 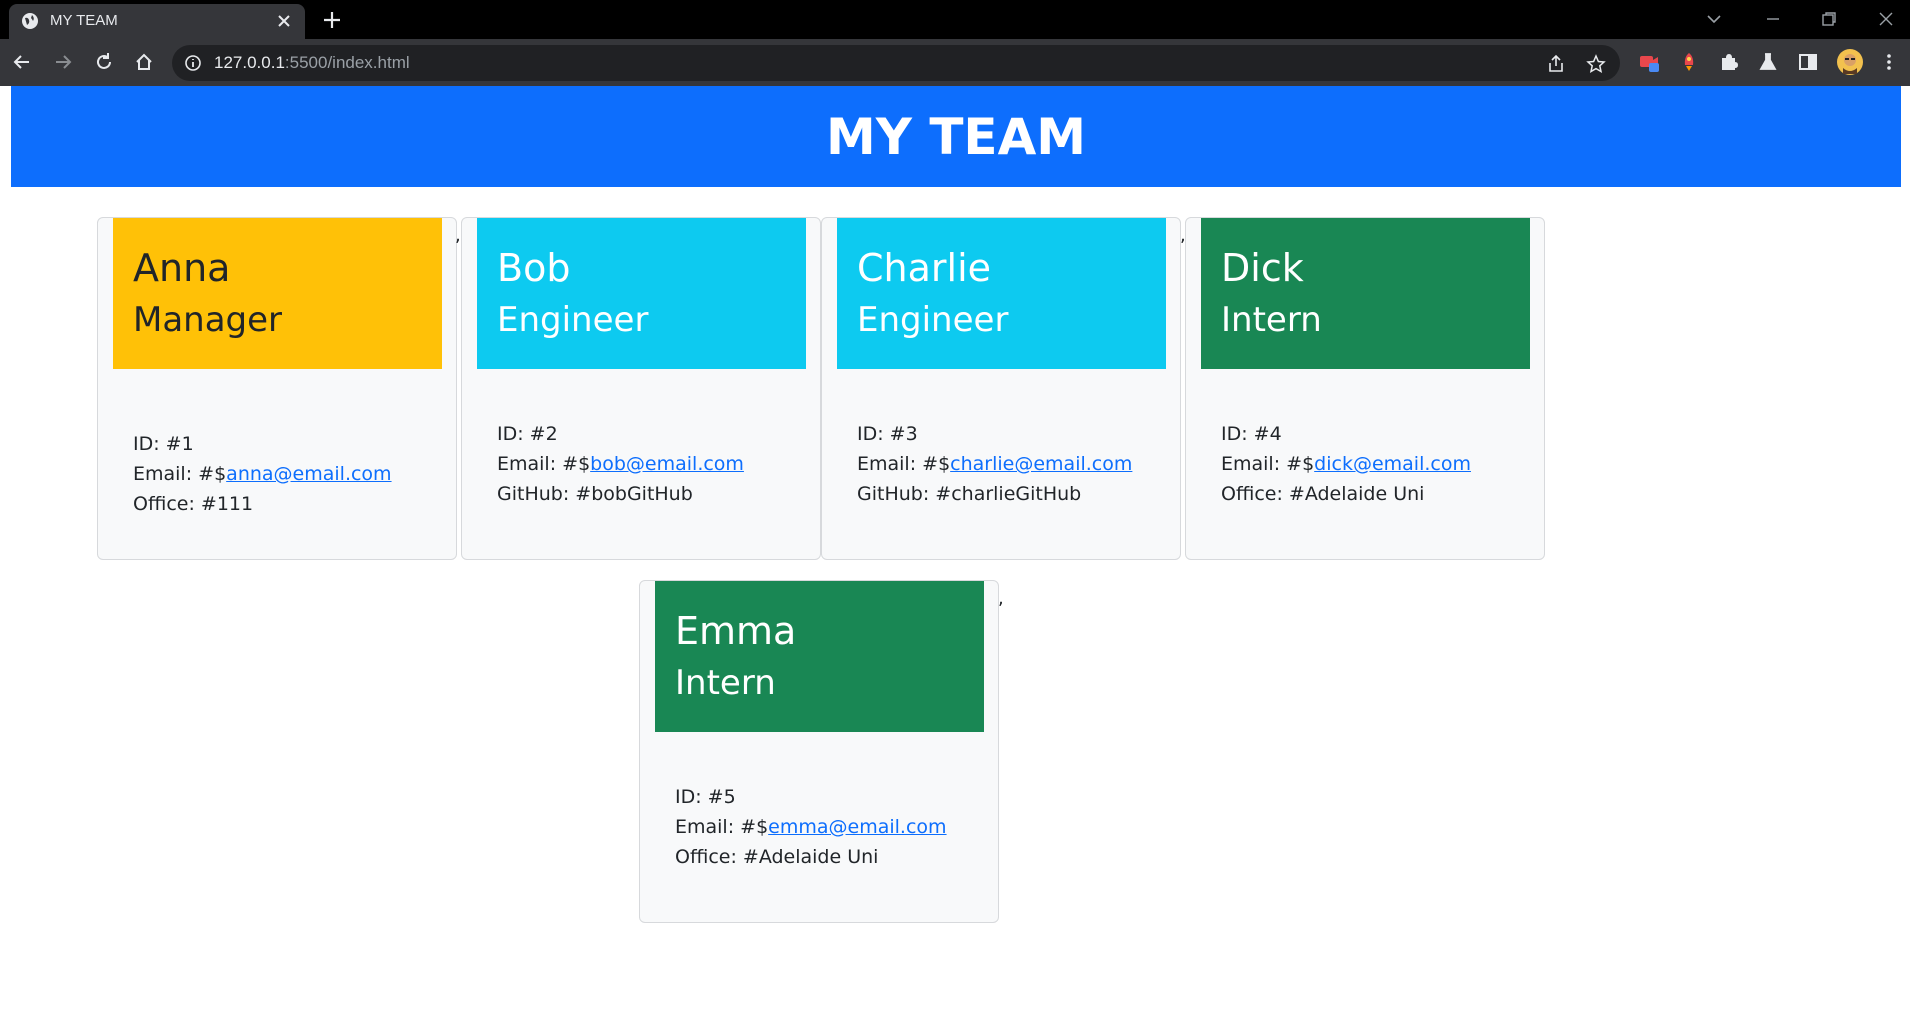 What do you see at coordinates (182, 268) in the screenshot?
I see `employee-name: Anna` at bounding box center [182, 268].